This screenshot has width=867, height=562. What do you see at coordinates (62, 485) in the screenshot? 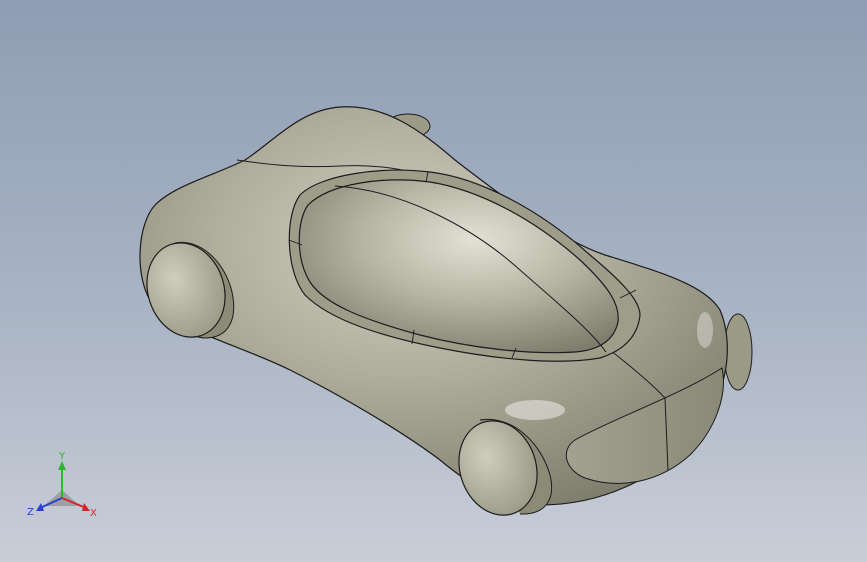
I see `orientation-triad: Y X Z` at bounding box center [62, 485].